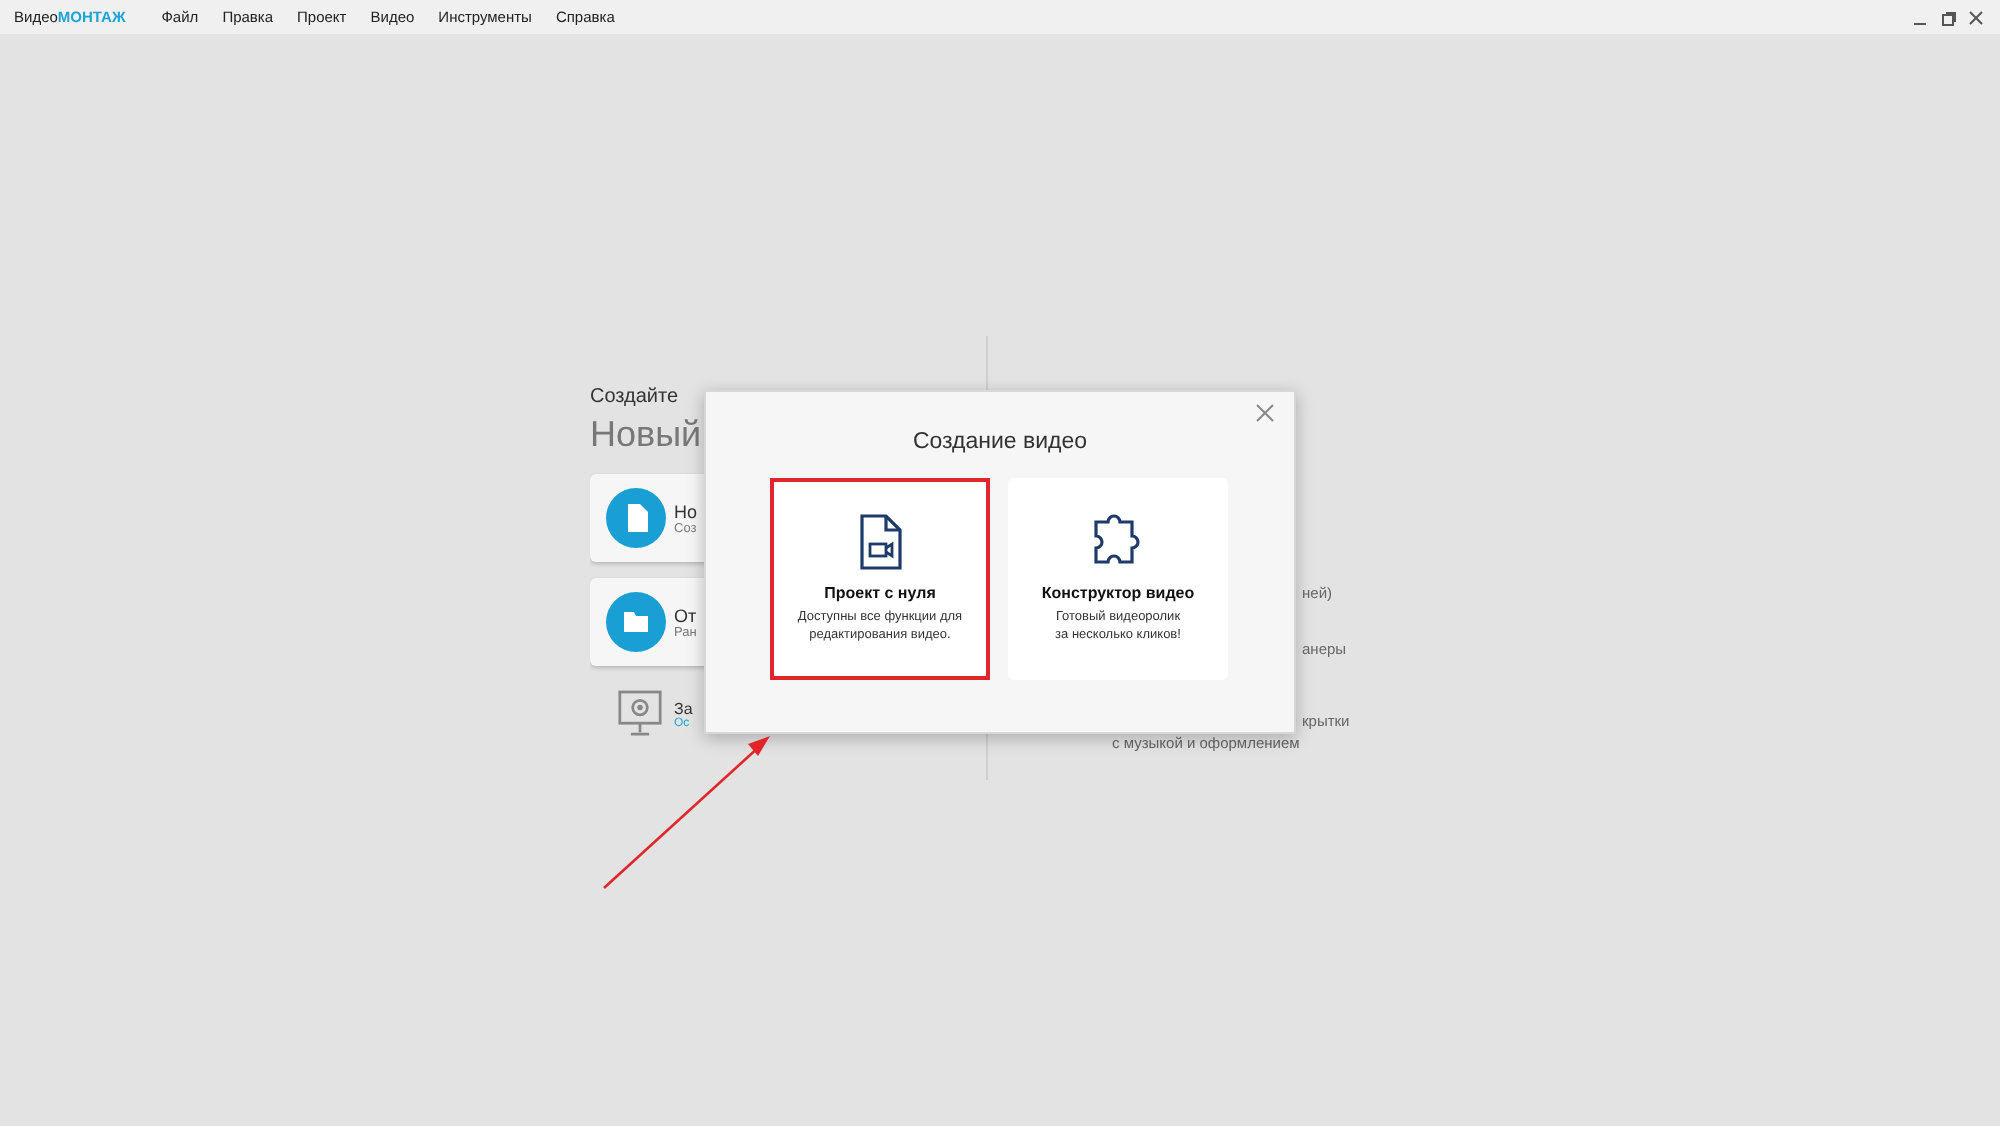  Describe the element at coordinates (646, 435) in the screenshot. I see `heading-title: Новый` at that location.